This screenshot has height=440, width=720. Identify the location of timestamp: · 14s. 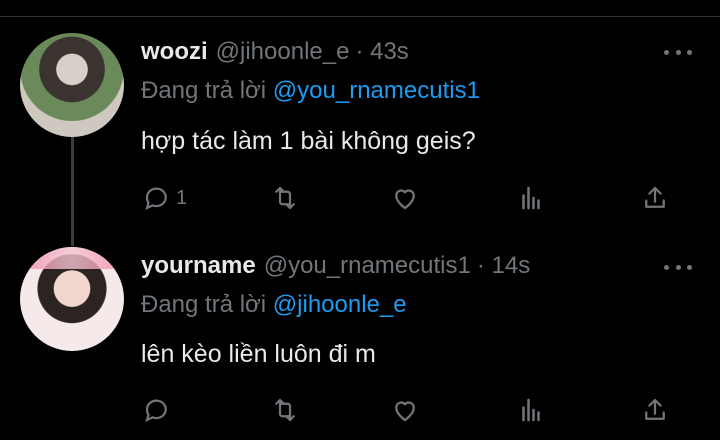
(503, 266).